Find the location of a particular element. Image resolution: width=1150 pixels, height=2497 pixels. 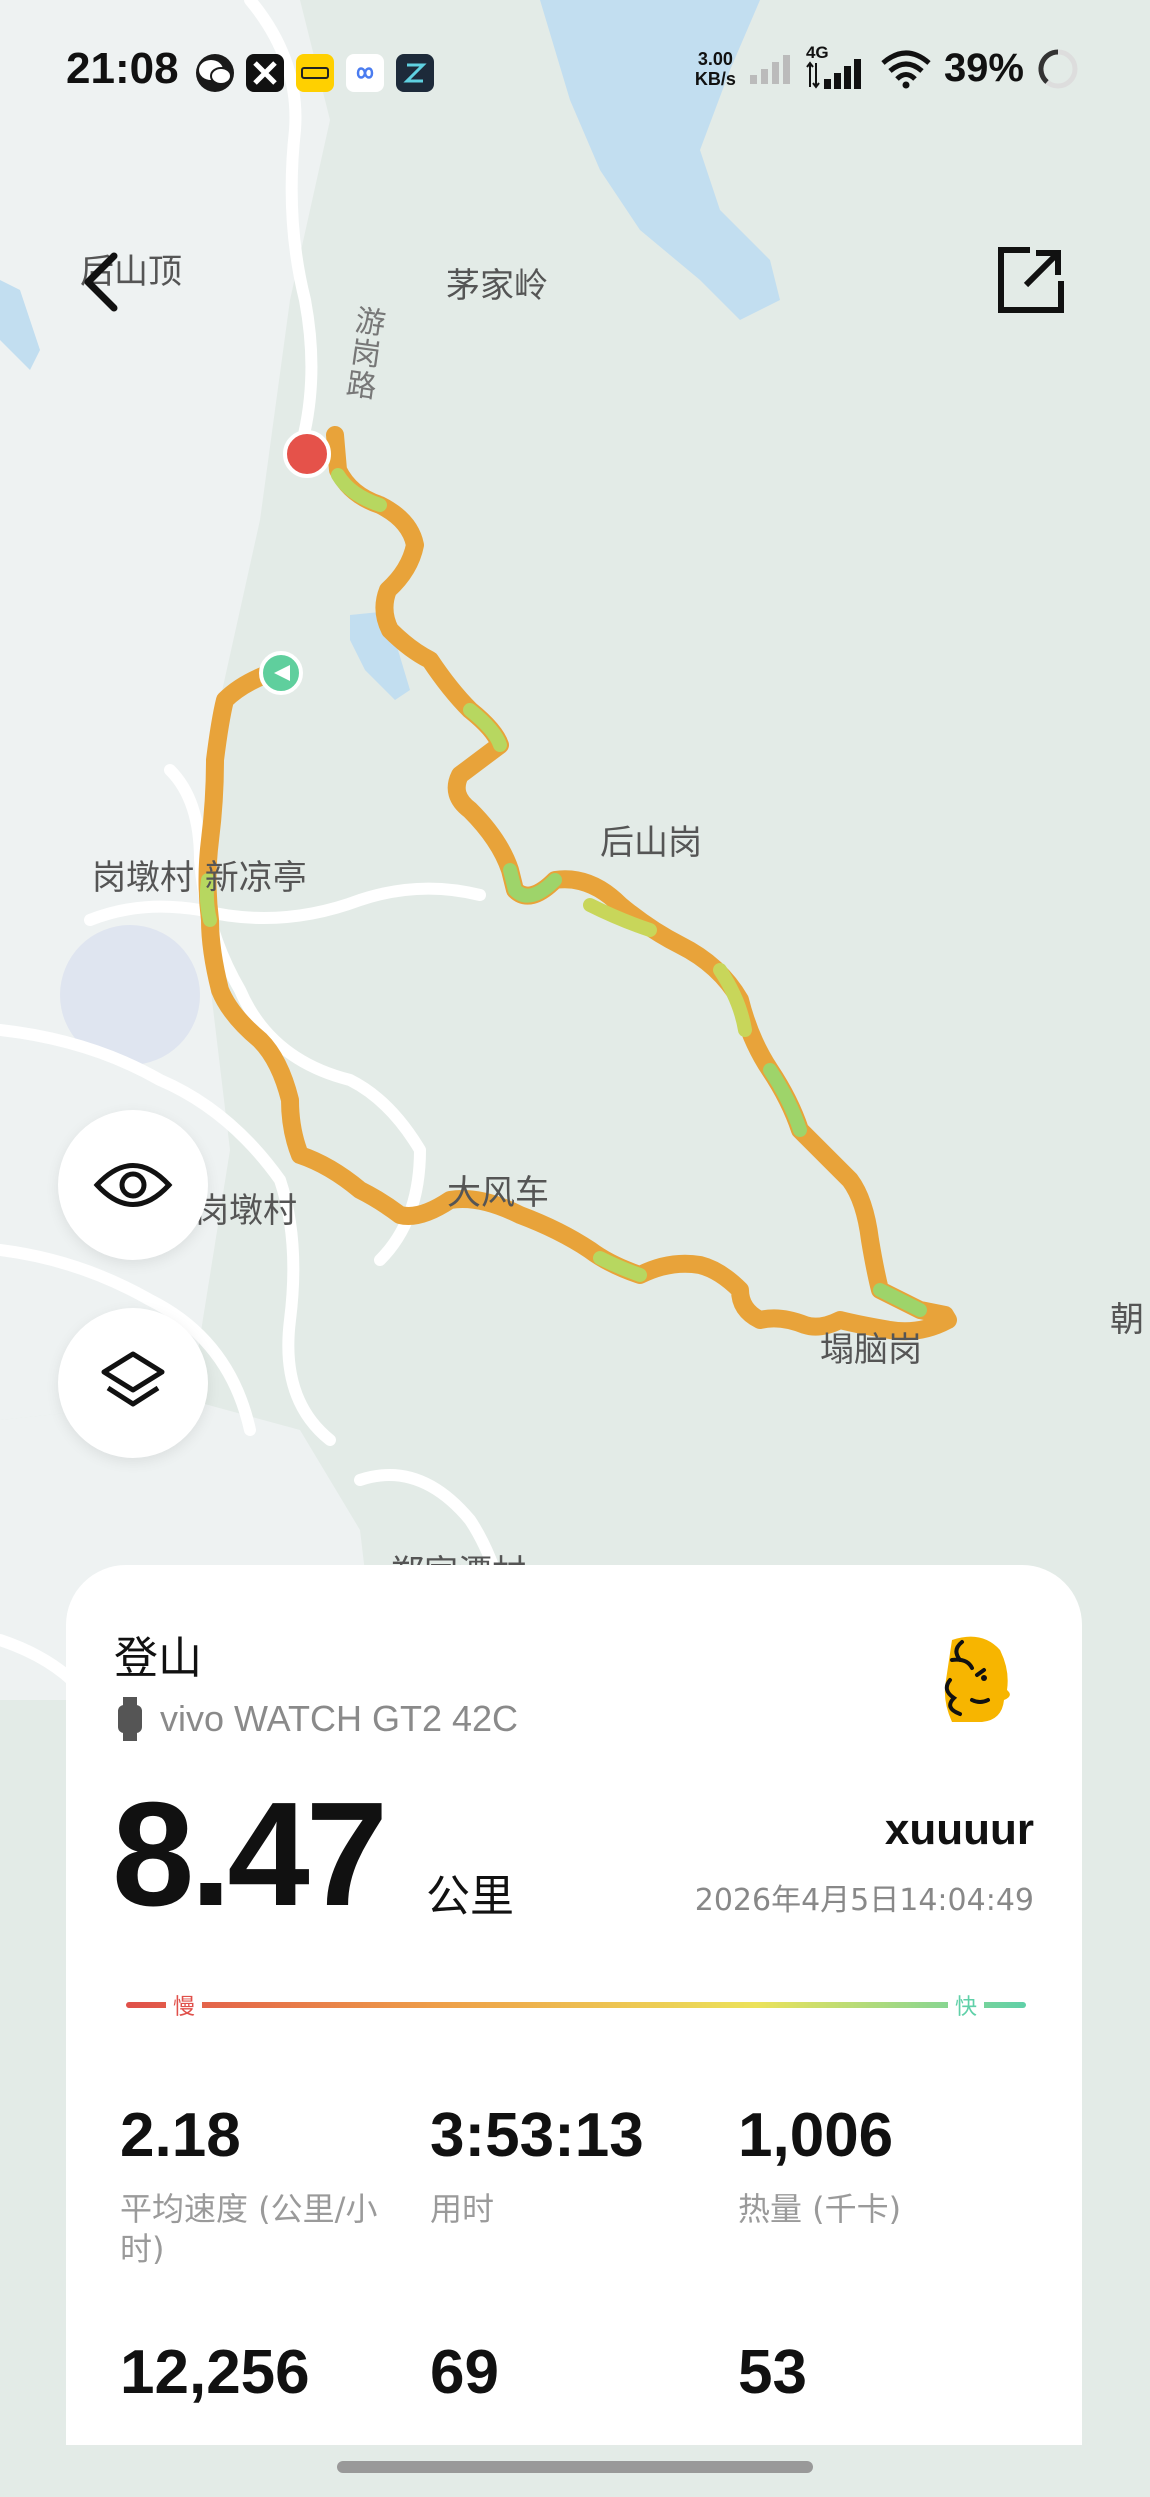

activity-datetime: 2026年4月5日14:04:49 is located at coordinates (864, 1900).